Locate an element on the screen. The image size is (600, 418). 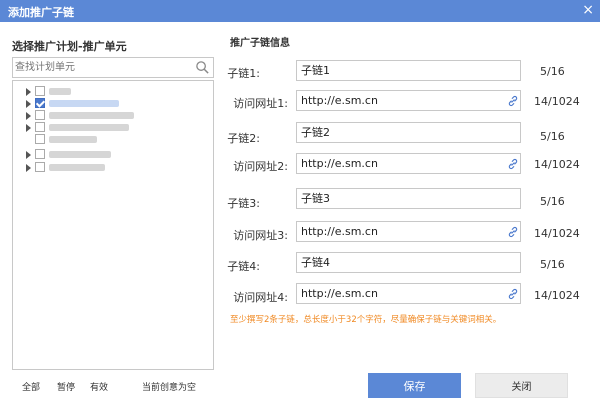
url-3-label: 访问网址3: is located at coordinates (260, 235).